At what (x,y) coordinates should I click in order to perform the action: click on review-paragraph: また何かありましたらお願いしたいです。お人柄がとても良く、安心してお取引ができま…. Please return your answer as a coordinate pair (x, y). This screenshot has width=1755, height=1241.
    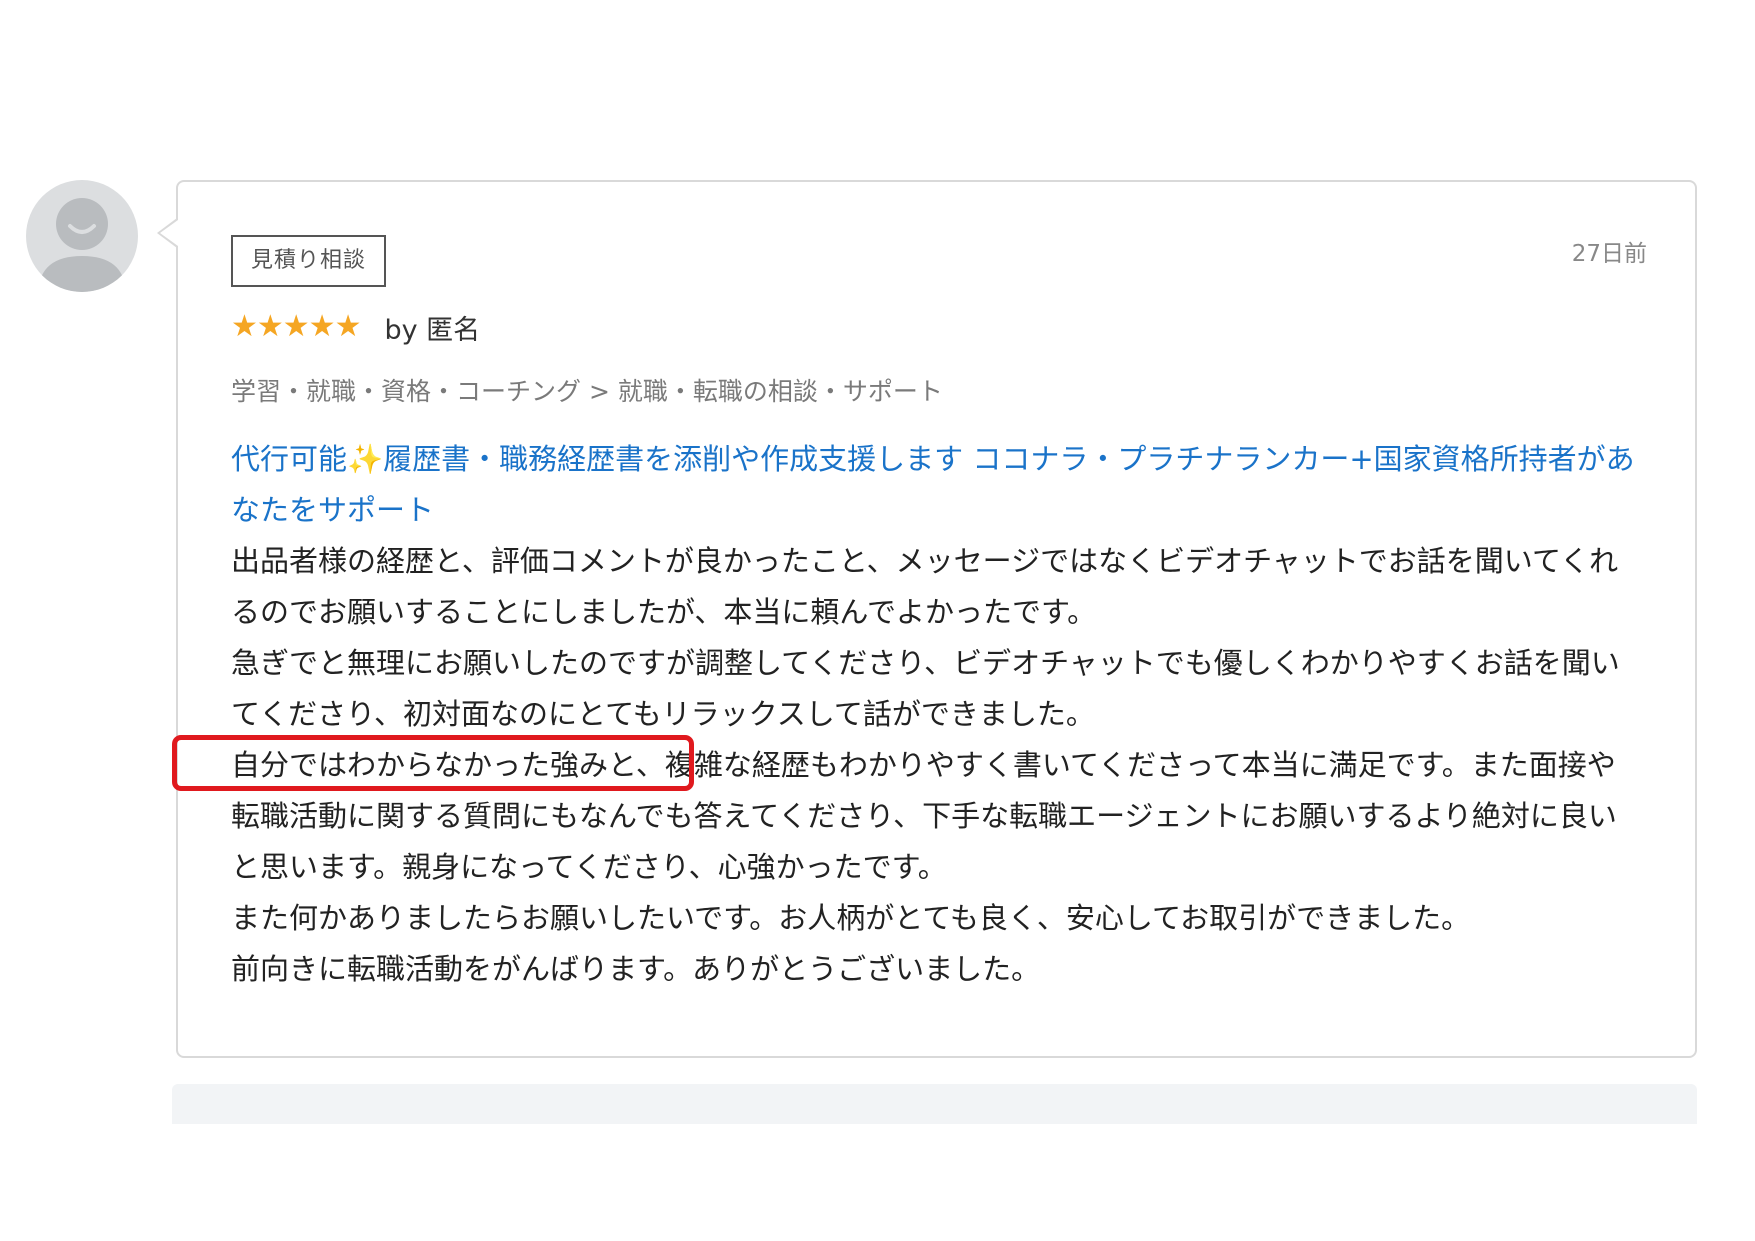
    Looking at the image, I should click on (851, 918).